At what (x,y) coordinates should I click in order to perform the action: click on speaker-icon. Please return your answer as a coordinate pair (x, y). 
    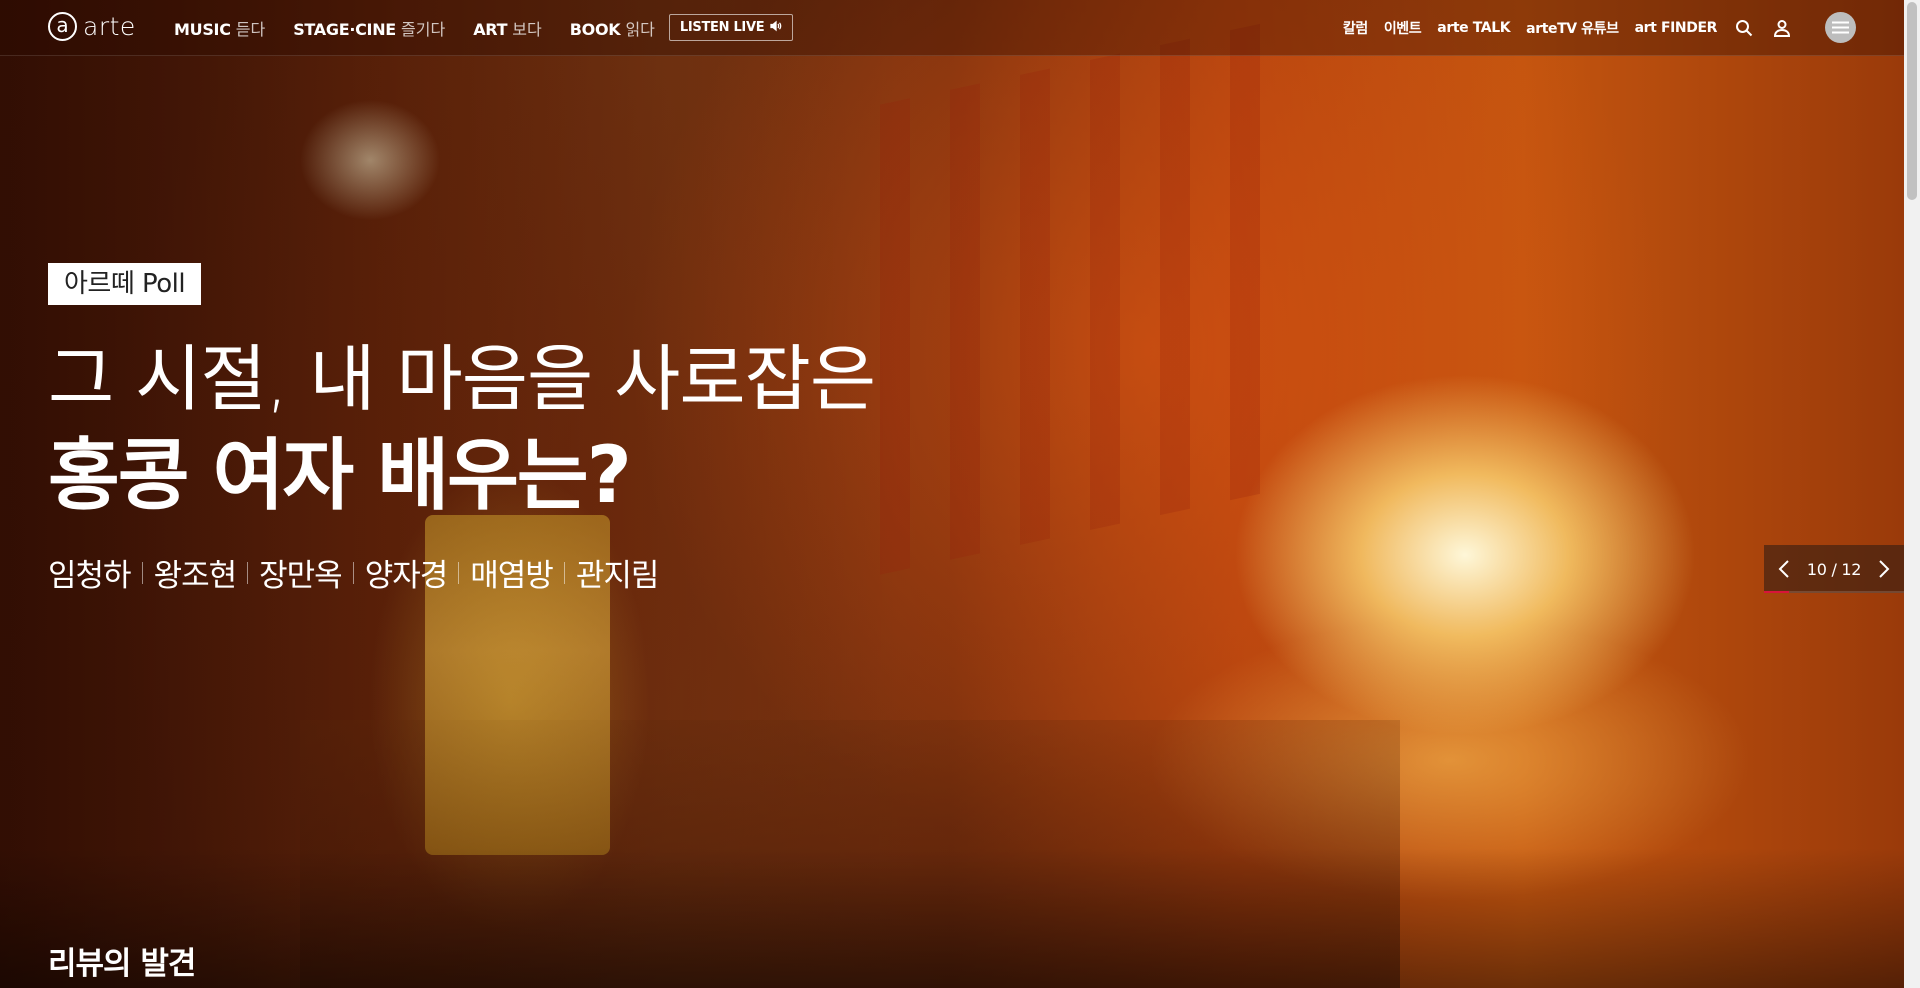
    Looking at the image, I should click on (776, 28).